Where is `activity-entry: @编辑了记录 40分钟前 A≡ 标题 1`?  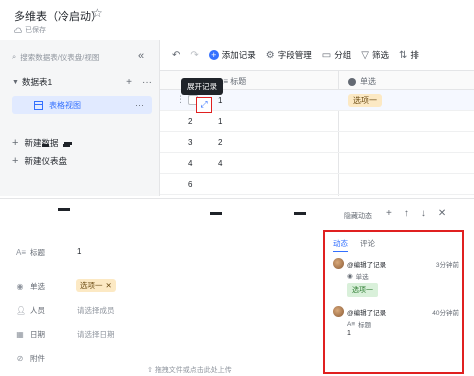
activity-entry: @编辑了记录 40分钟前 A≡ 标题 1 is located at coordinates (396, 326).